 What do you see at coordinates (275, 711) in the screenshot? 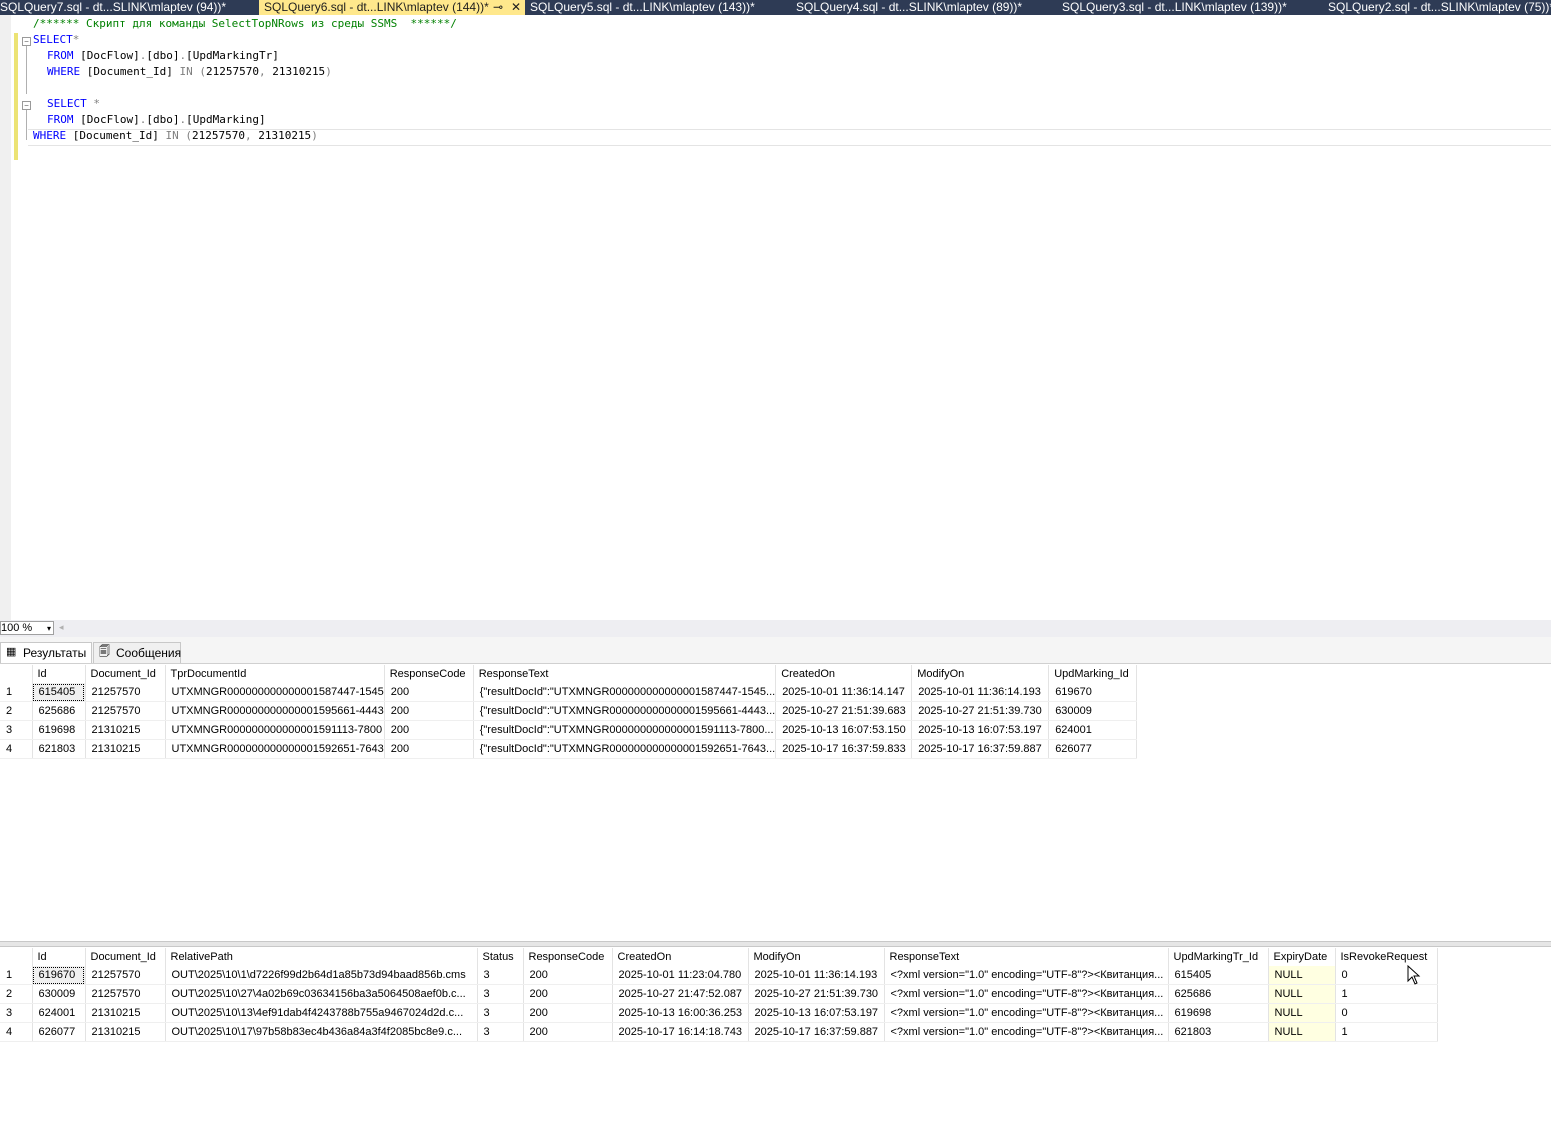
I see `table-cell: UTXMNGR000000000000001595661-4443` at bounding box center [275, 711].